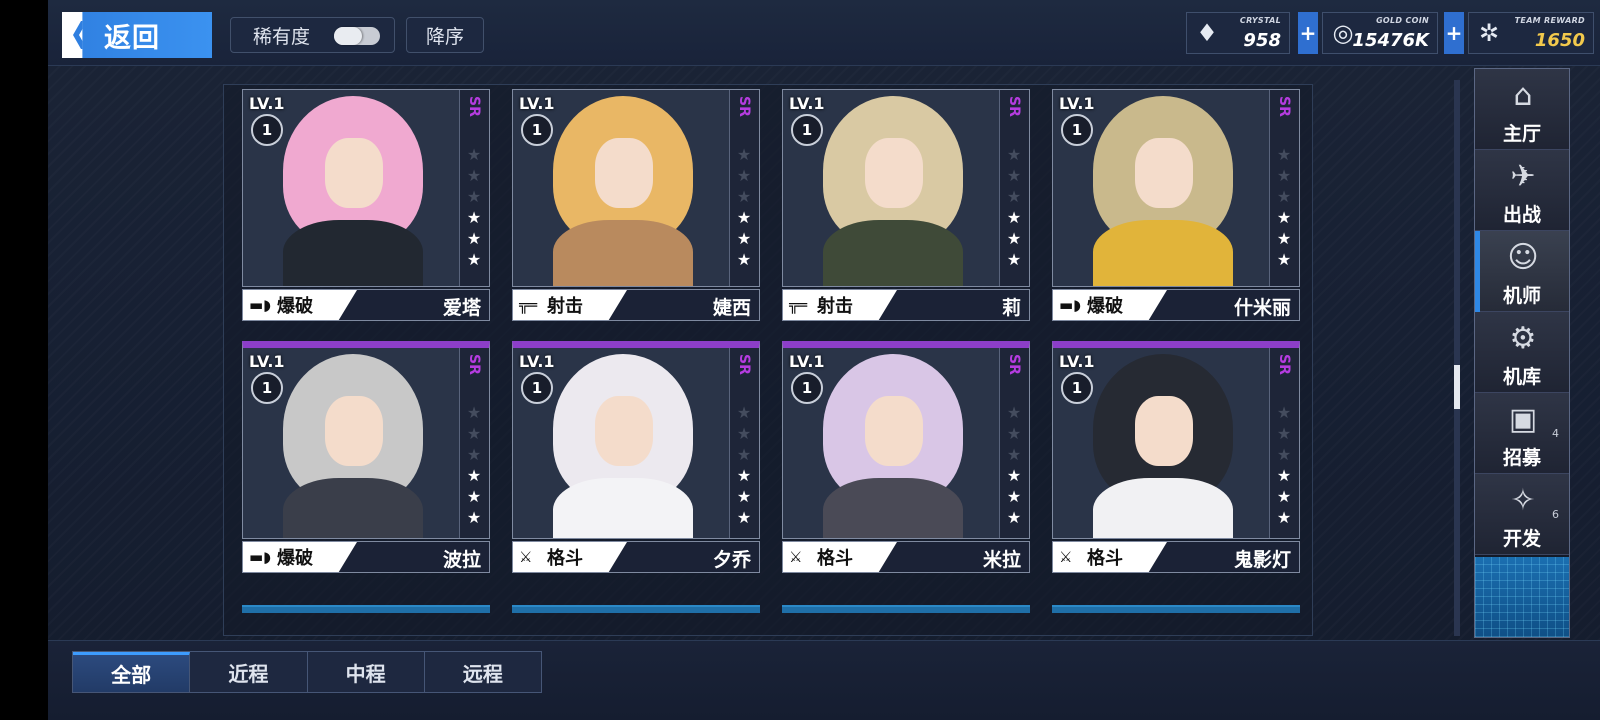 The image size is (1600, 720). I want to click on pilot-nameplate: ⚔ 格斗 米拉, so click(906, 557).